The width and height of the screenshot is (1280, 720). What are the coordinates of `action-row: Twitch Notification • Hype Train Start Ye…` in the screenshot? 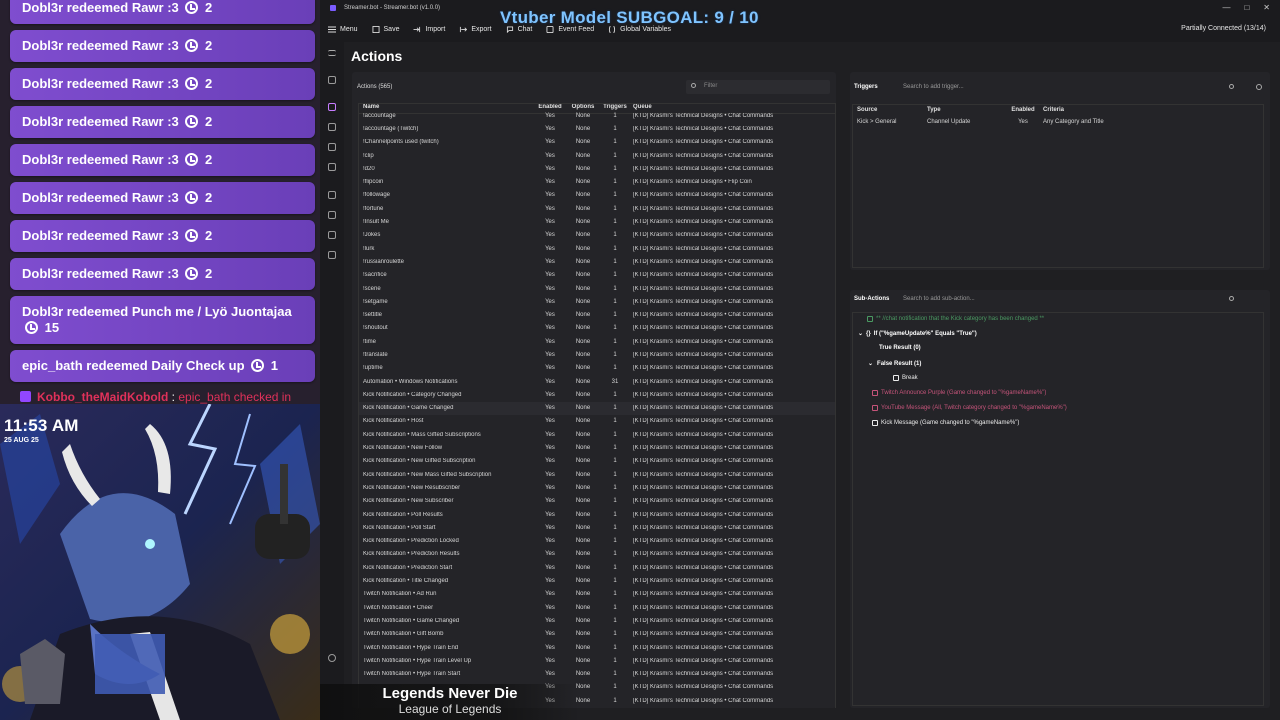 It's located at (597, 673).